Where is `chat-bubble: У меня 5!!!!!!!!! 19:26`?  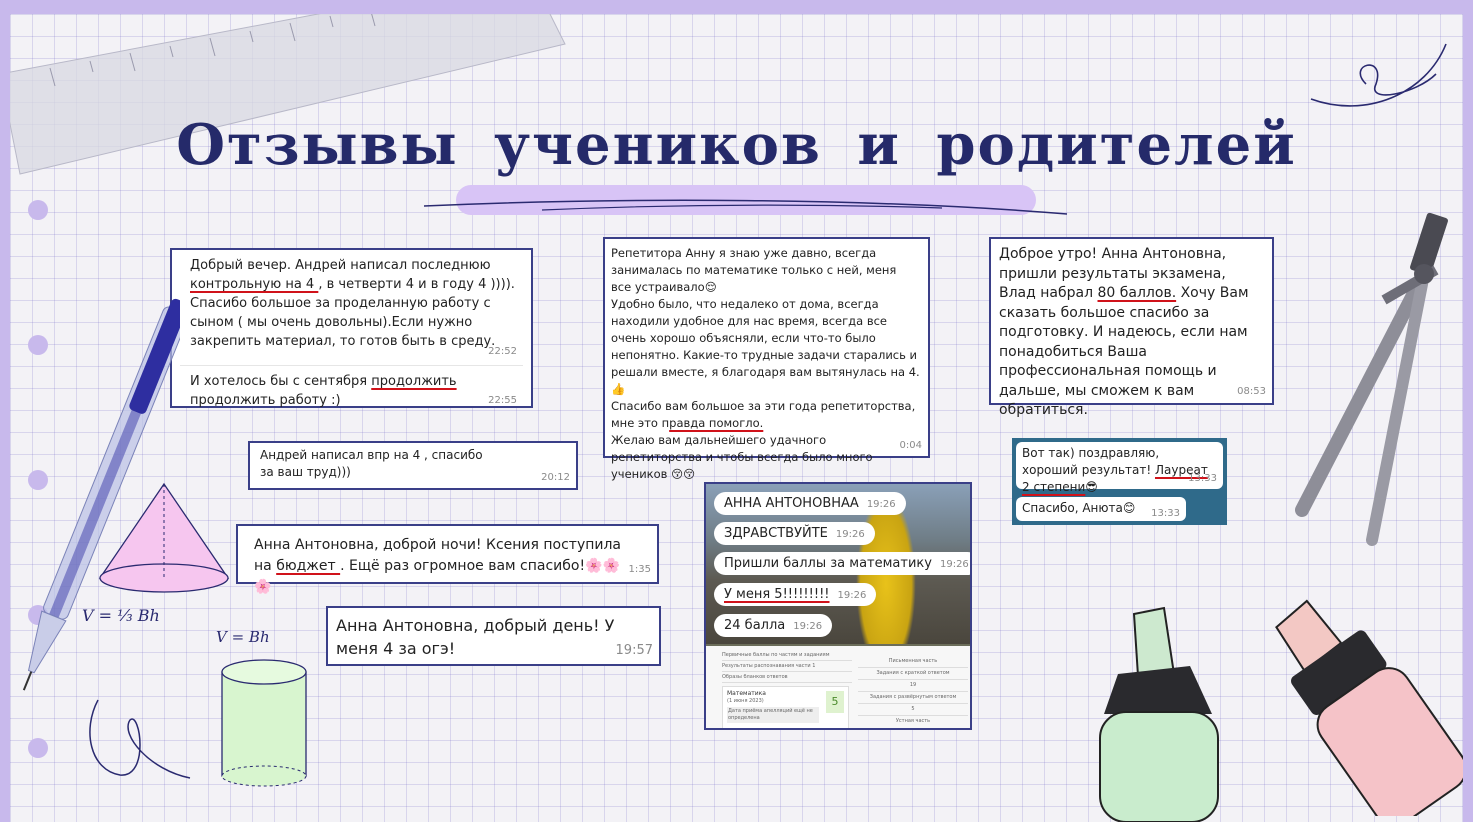
chat-bubble: У меня 5!!!!!!!!! 19:26 is located at coordinates (795, 594).